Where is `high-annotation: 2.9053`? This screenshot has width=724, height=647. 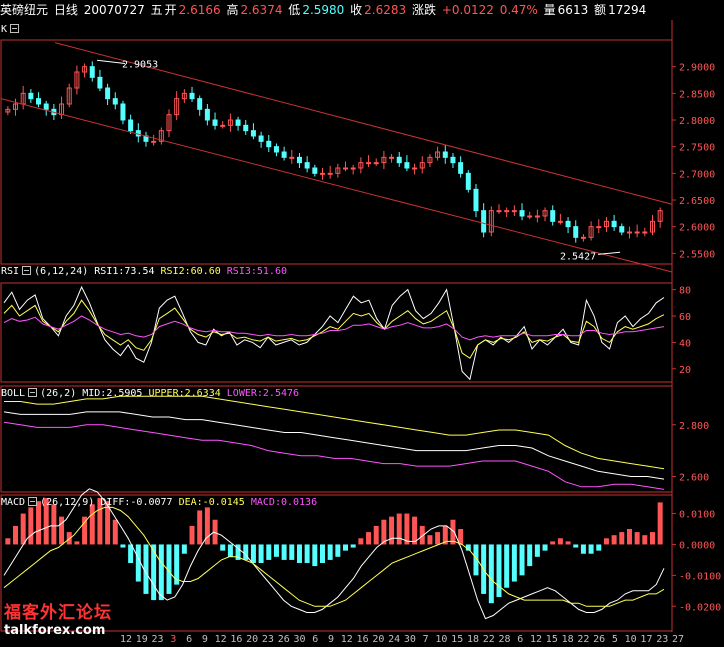 high-annotation: 2.9053 is located at coordinates (140, 65).